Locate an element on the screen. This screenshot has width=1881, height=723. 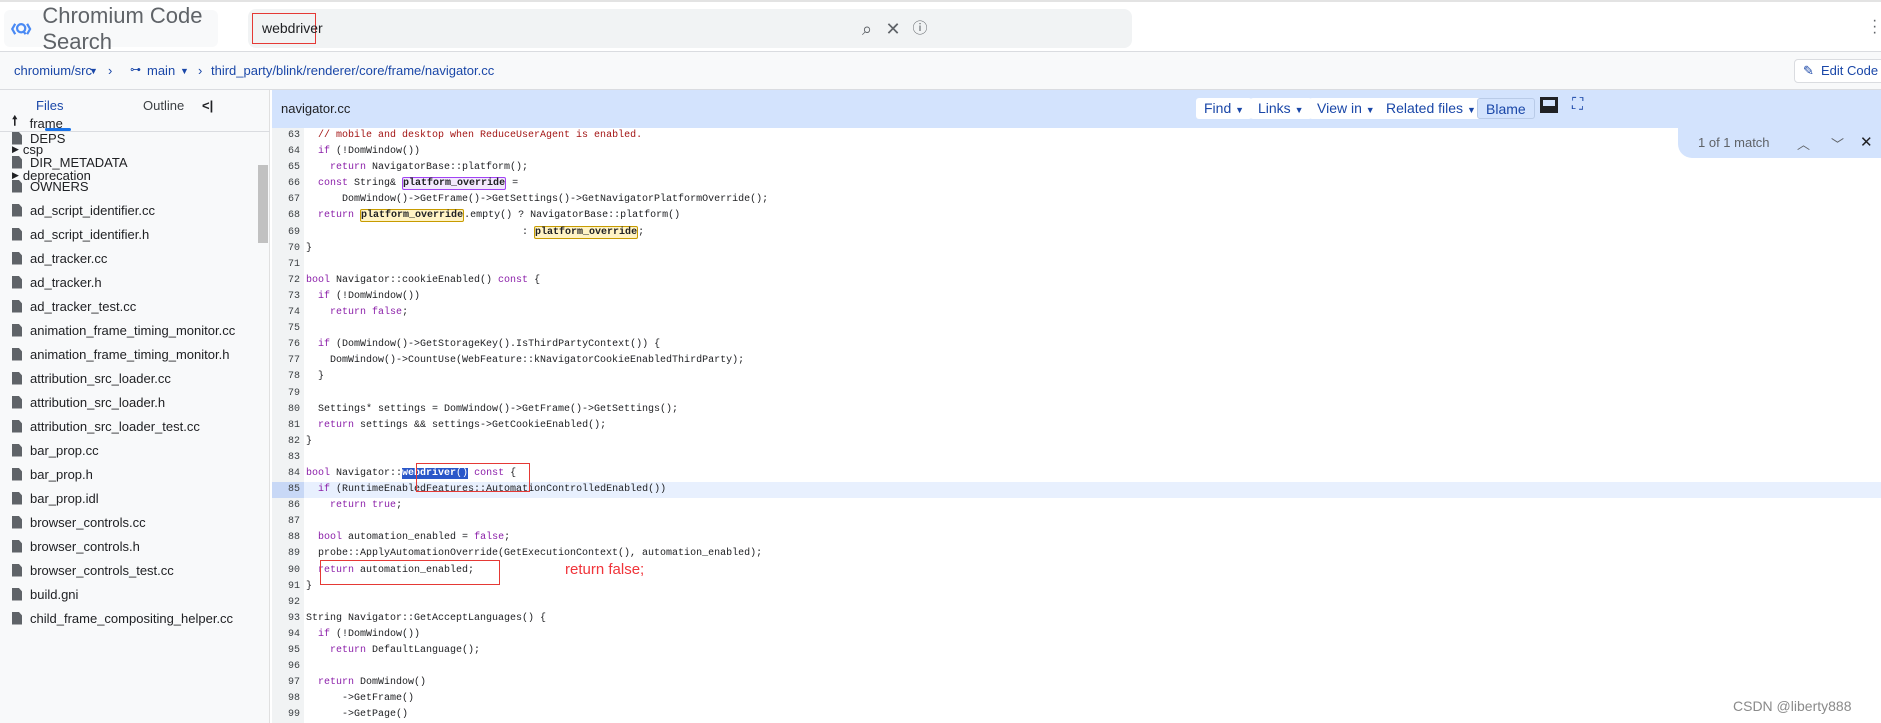
line-number: 94 is located at coordinates (286, 635).